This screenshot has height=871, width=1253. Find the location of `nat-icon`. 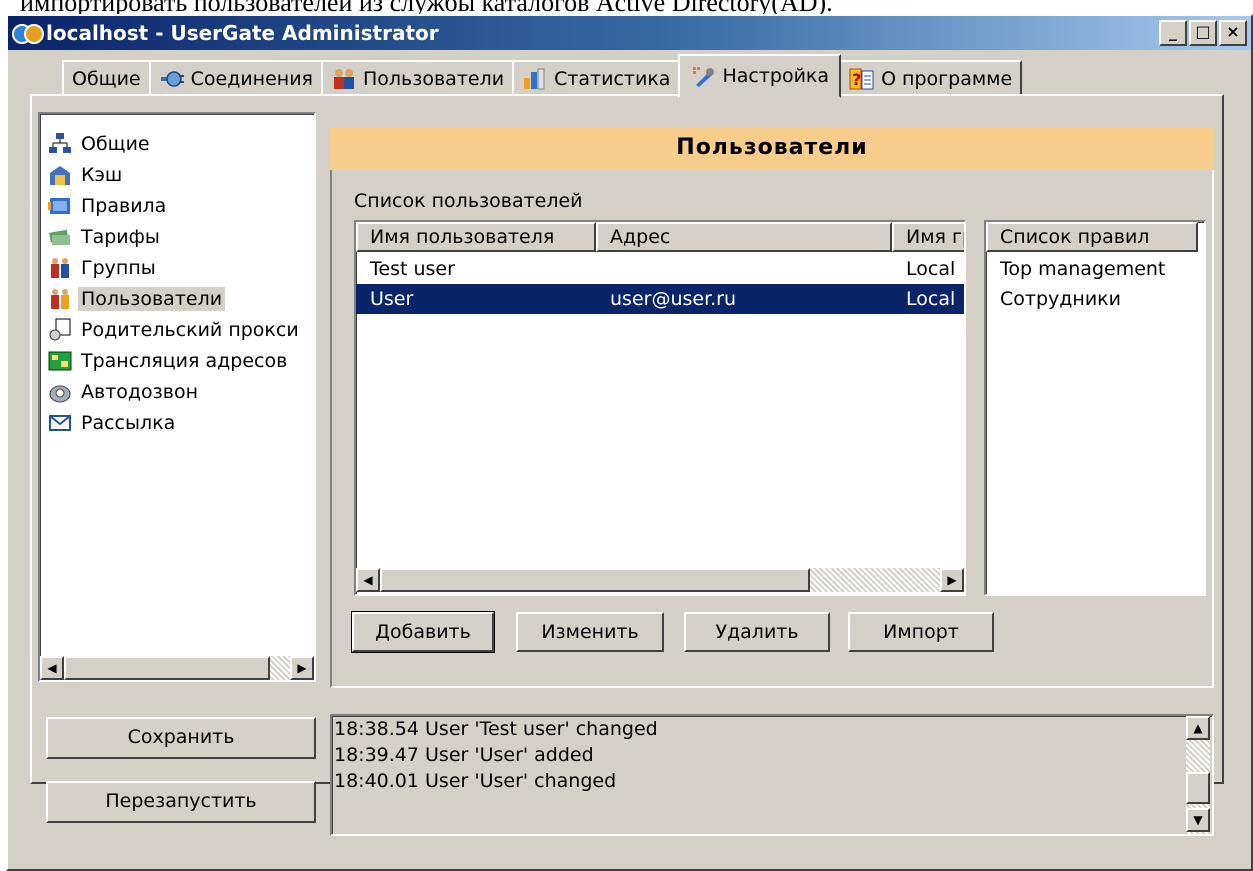

nat-icon is located at coordinates (60, 360).